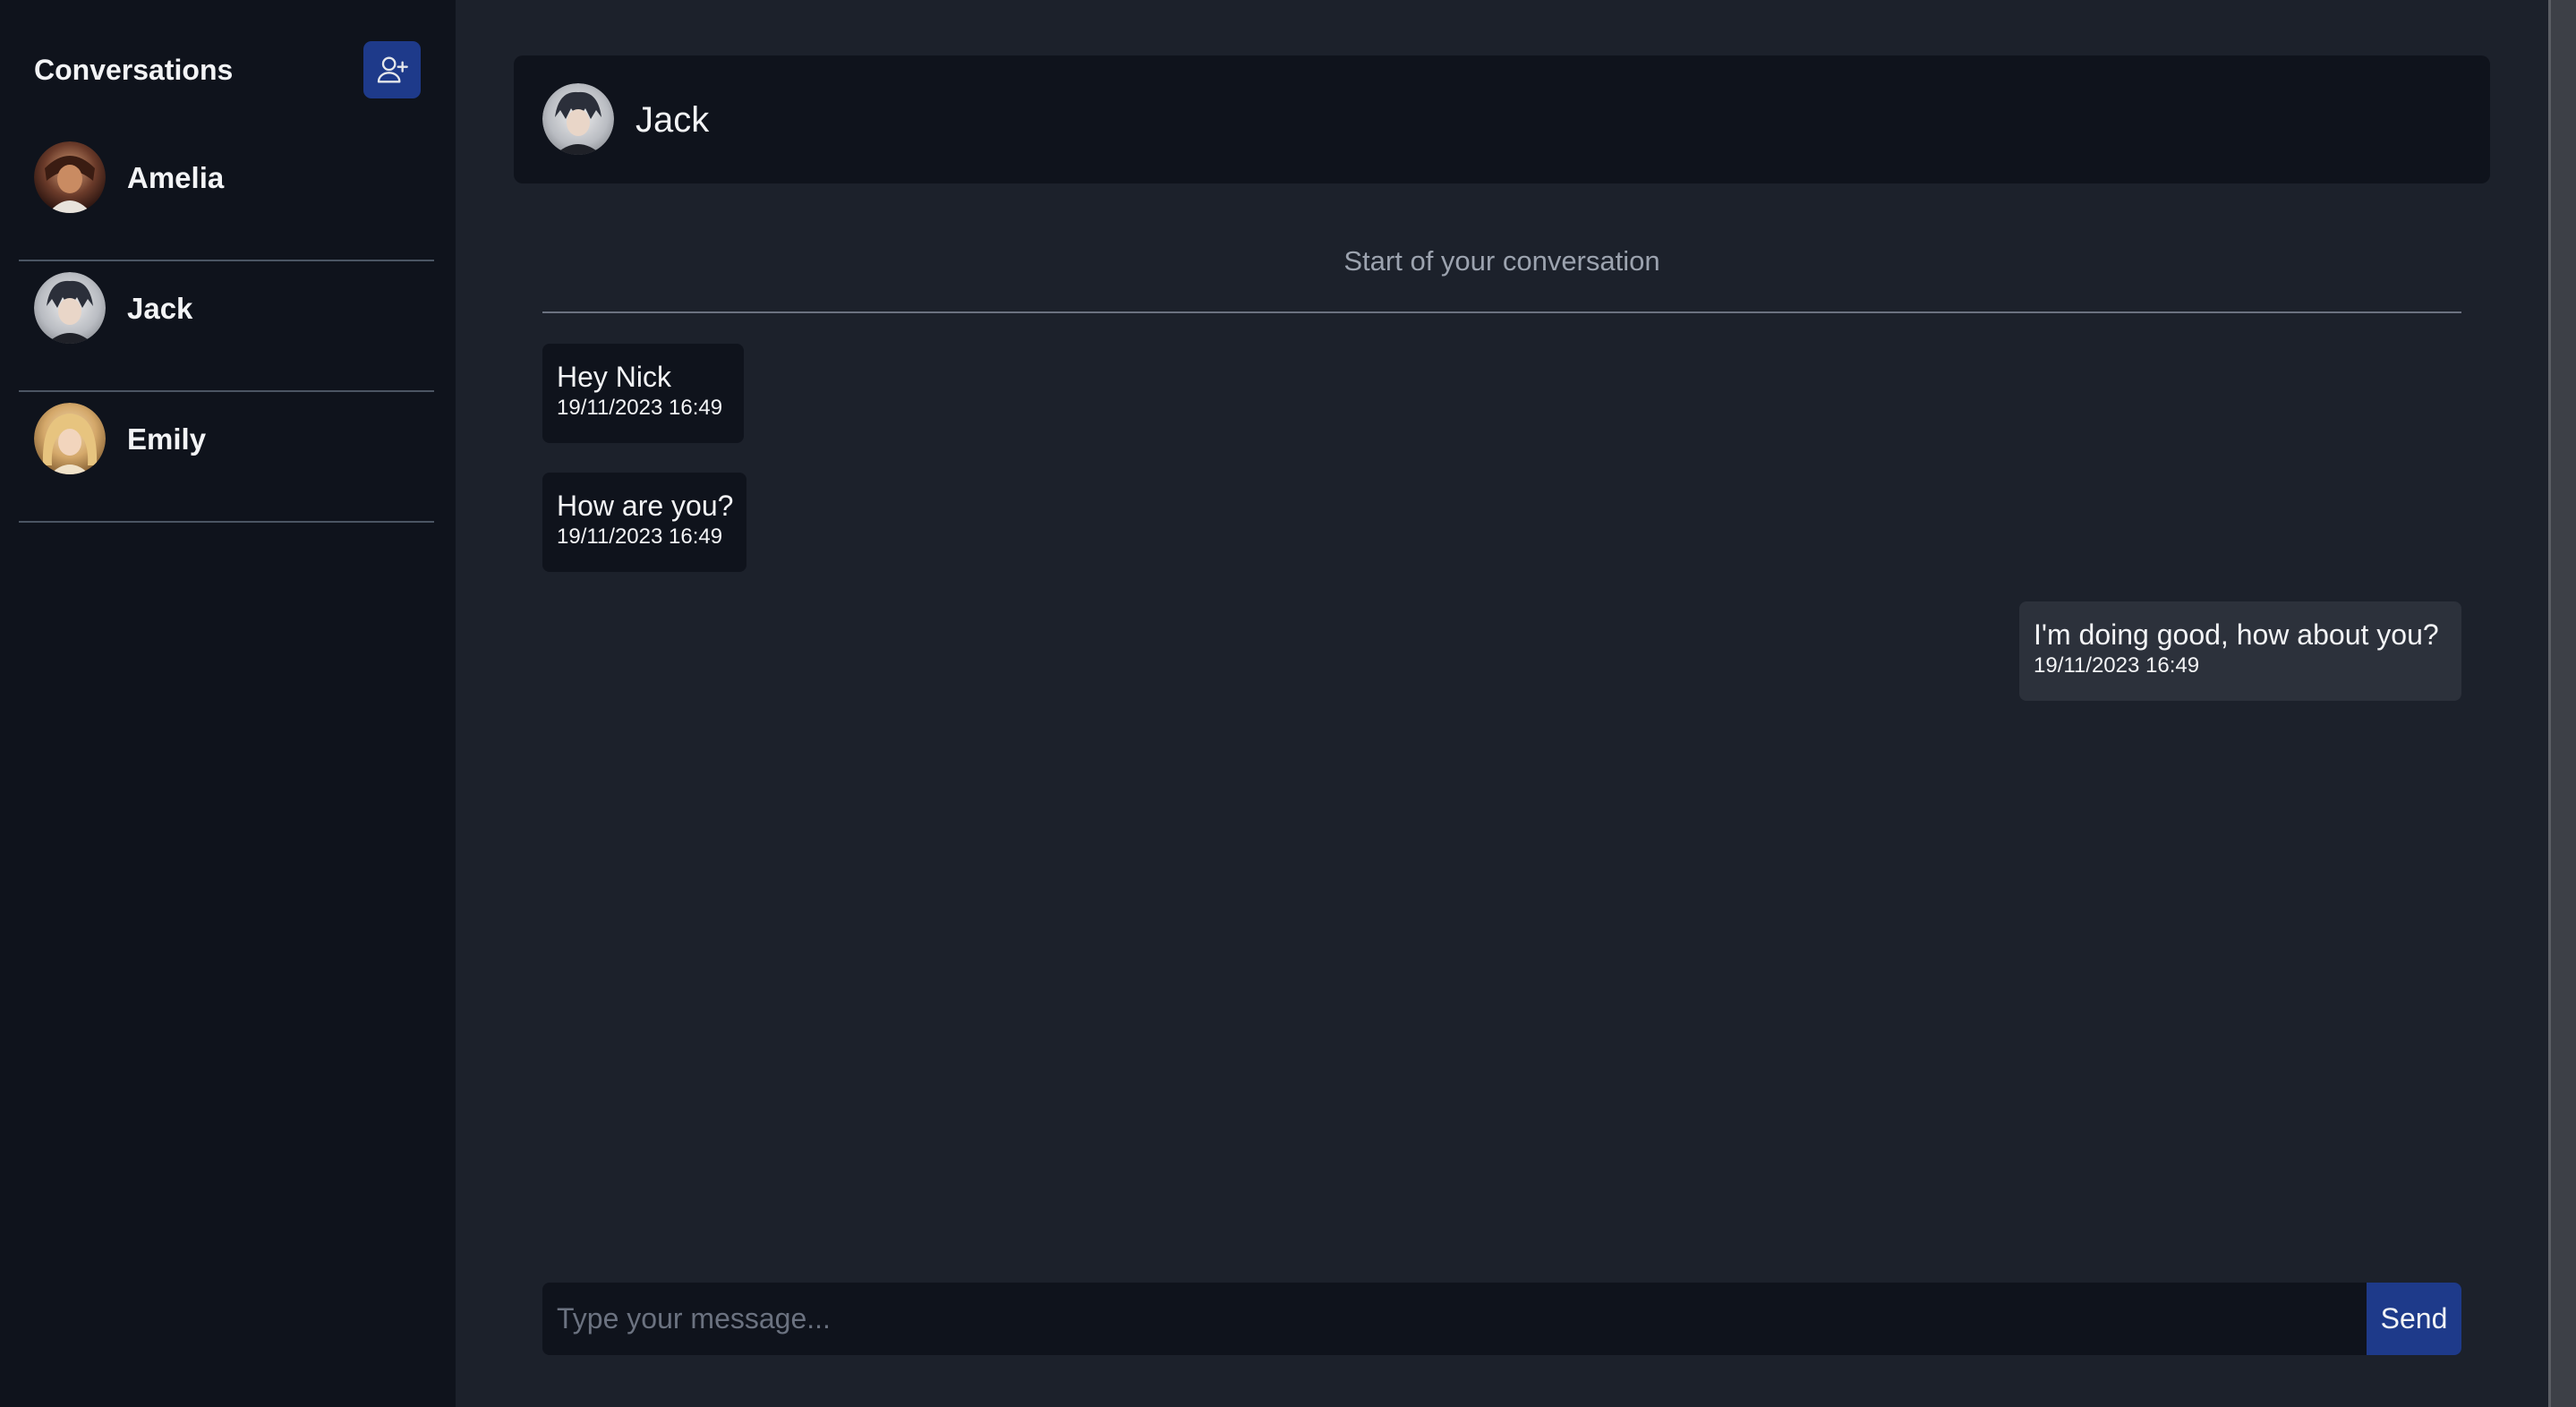 This screenshot has height=1407, width=2576. I want to click on message-text: How are you?, so click(645, 506).